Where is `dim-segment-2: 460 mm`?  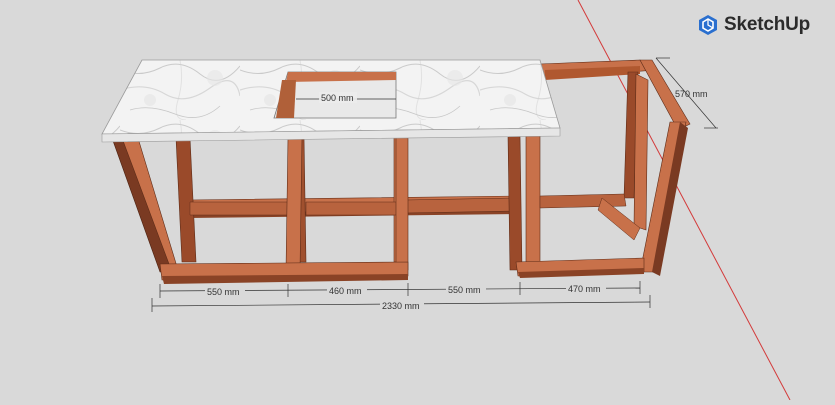 dim-segment-2: 460 mm is located at coordinates (345, 291).